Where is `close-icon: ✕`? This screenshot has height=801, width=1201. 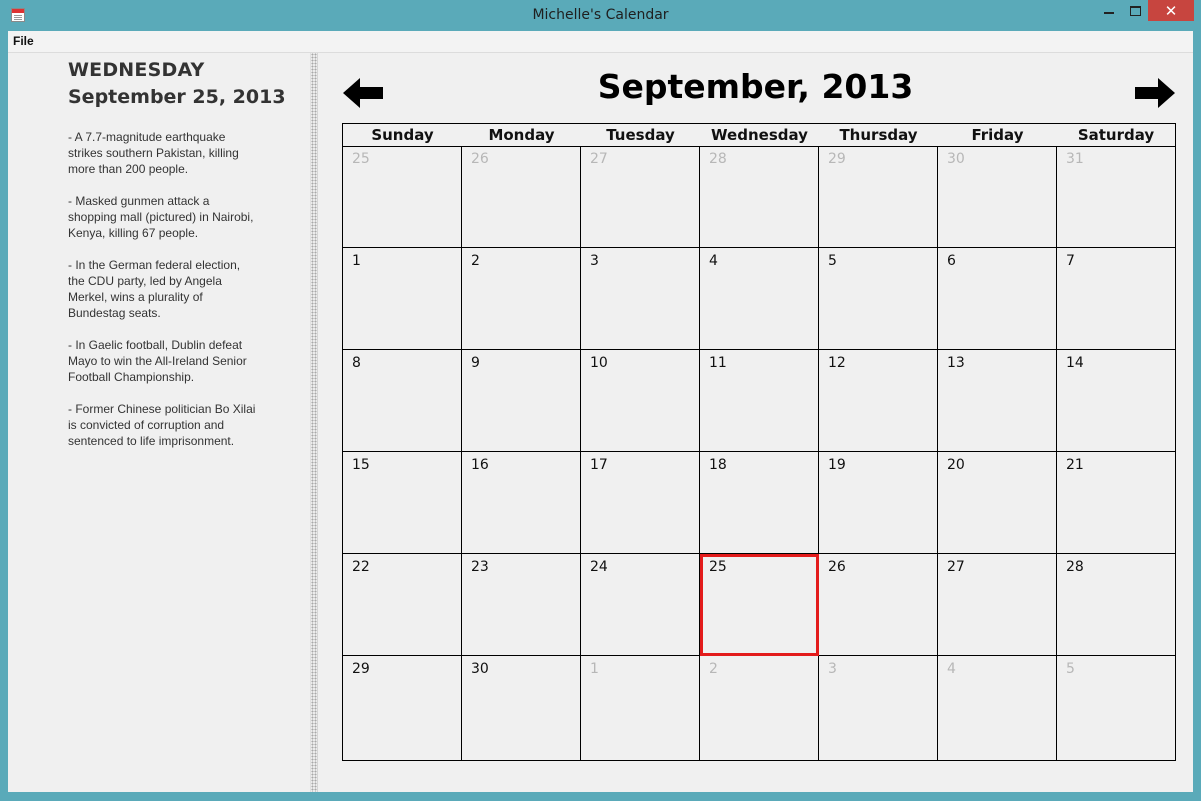
close-icon: ✕ is located at coordinates (1171, 10).